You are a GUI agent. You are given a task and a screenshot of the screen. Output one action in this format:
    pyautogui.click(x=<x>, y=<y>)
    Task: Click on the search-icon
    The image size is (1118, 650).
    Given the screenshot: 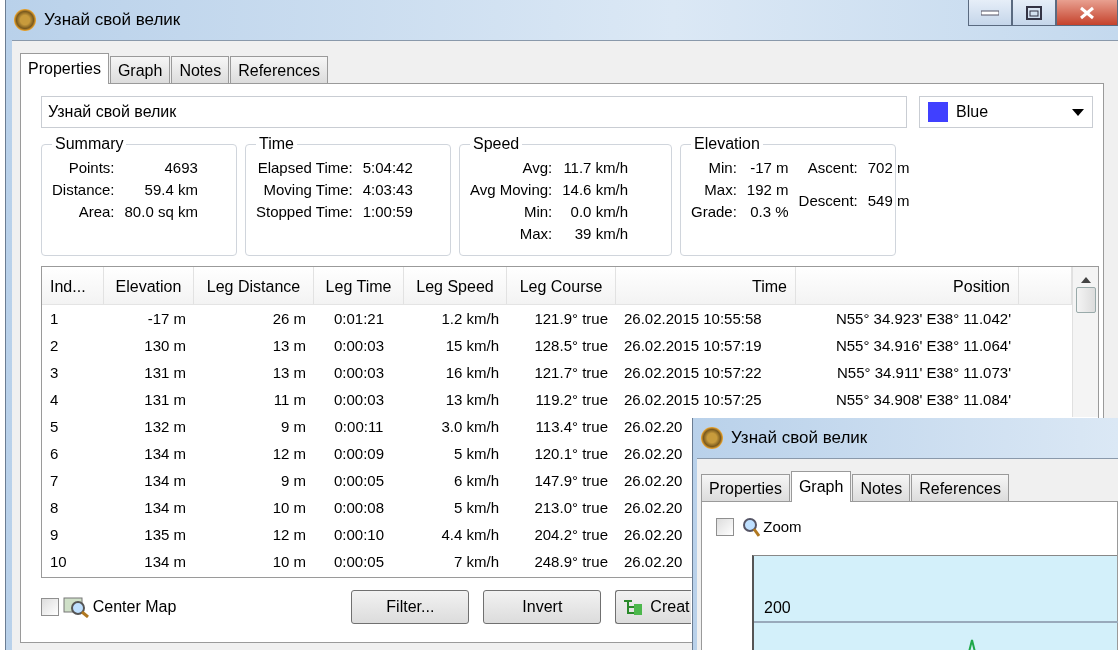 What is the action you would take?
    pyautogui.click(x=750, y=527)
    